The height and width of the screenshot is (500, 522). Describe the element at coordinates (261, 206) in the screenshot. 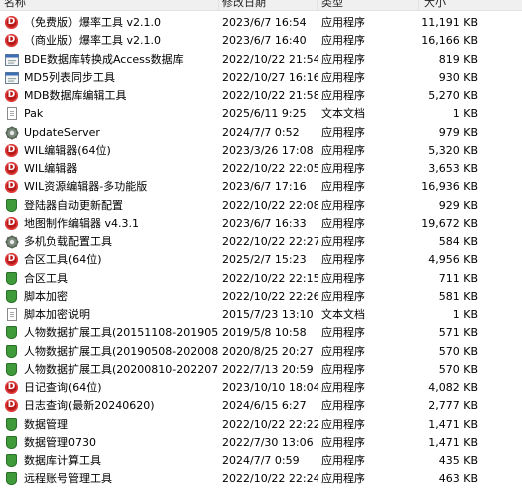

I see `file-row: 登陆器自动更新配置 2022/10/22 22:08 应用程序 929 KB` at that location.